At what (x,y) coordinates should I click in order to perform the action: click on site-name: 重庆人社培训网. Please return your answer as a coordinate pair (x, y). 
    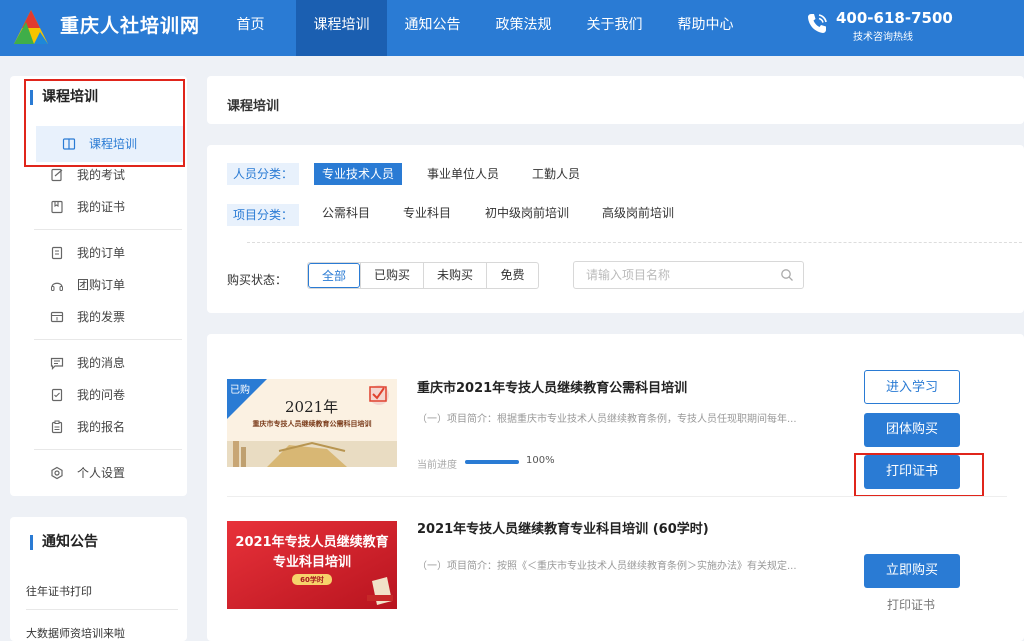
    Looking at the image, I should click on (130, 24).